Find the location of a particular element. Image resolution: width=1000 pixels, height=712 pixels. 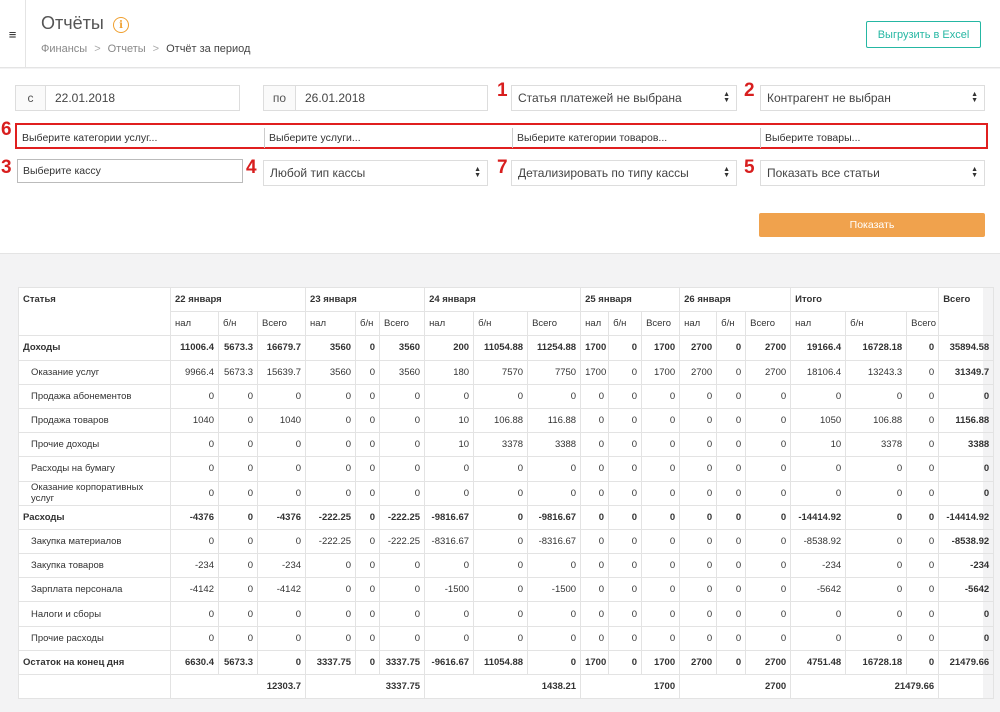

table-cell: 1156.88 is located at coordinates (966, 420).